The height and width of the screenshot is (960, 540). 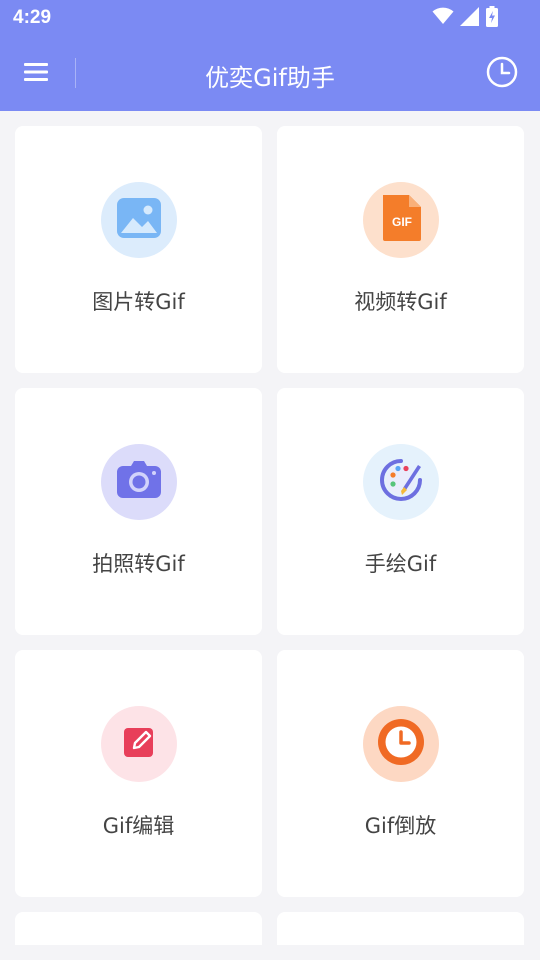 I want to click on card-icon-circle: GIF, so click(x=401, y=220).